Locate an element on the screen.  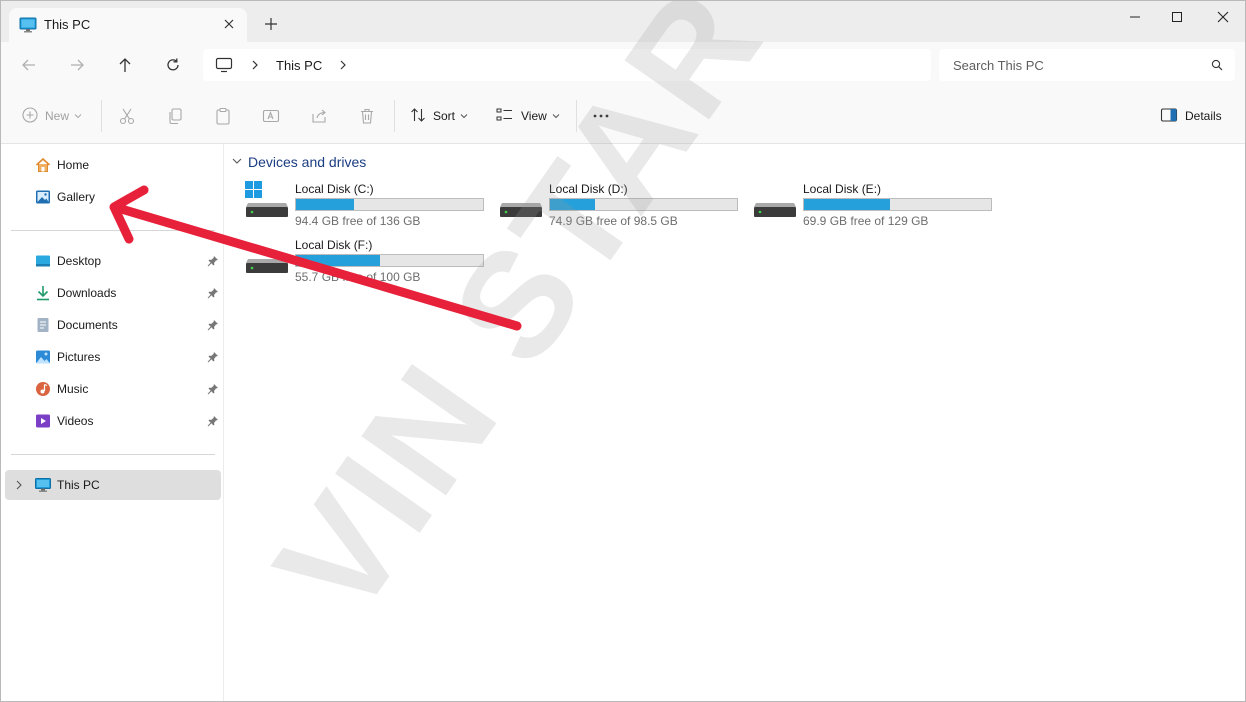
search-placeholder: Search This PC is located at coordinates (998, 65).